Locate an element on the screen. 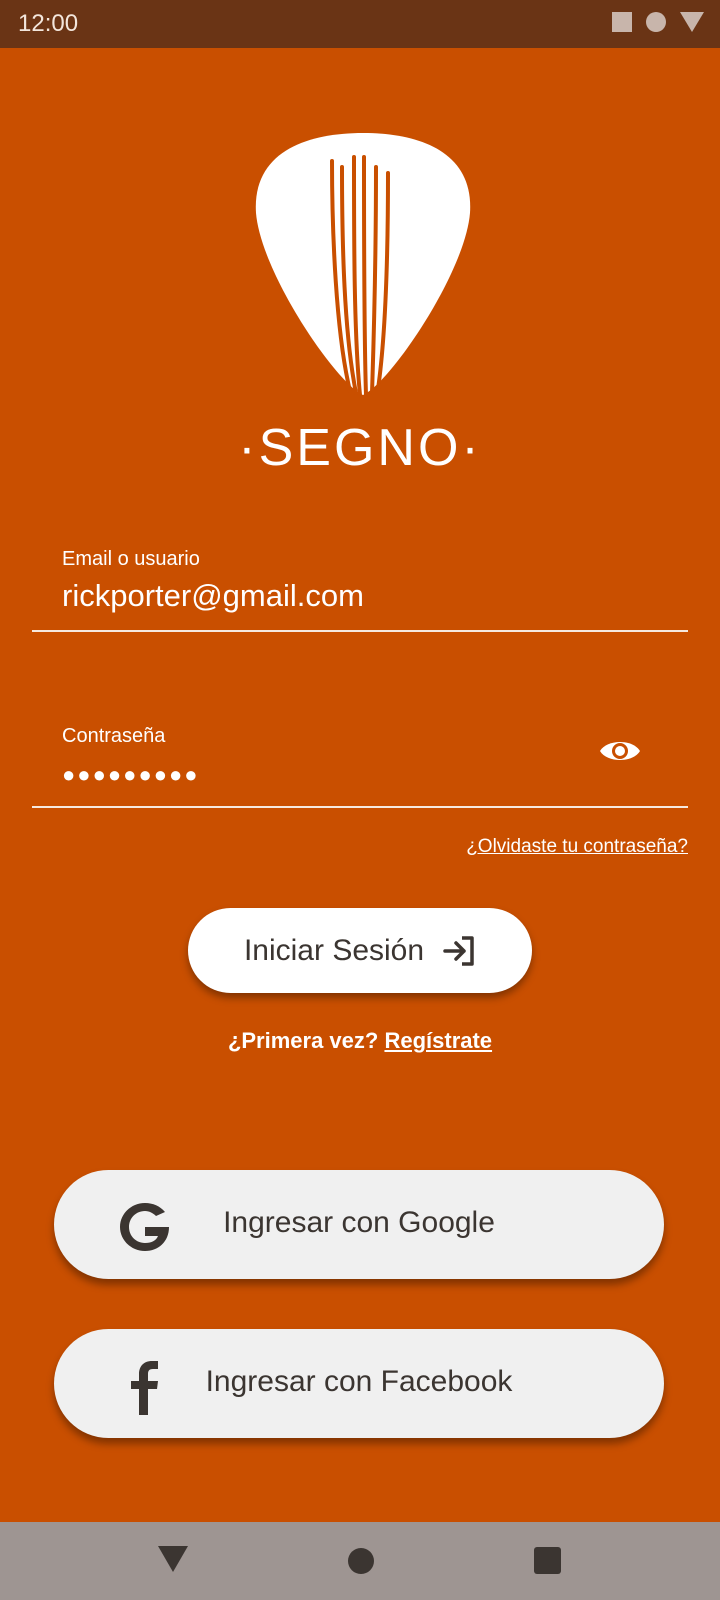  home-icon is located at coordinates (361, 1561).